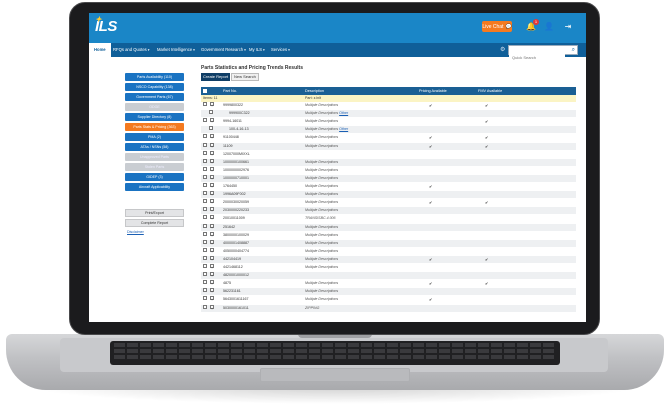 This screenshot has width=670, height=411. Describe the element at coordinates (236, 154) in the screenshot. I see `part-number: 12007000MIXXL` at that location.